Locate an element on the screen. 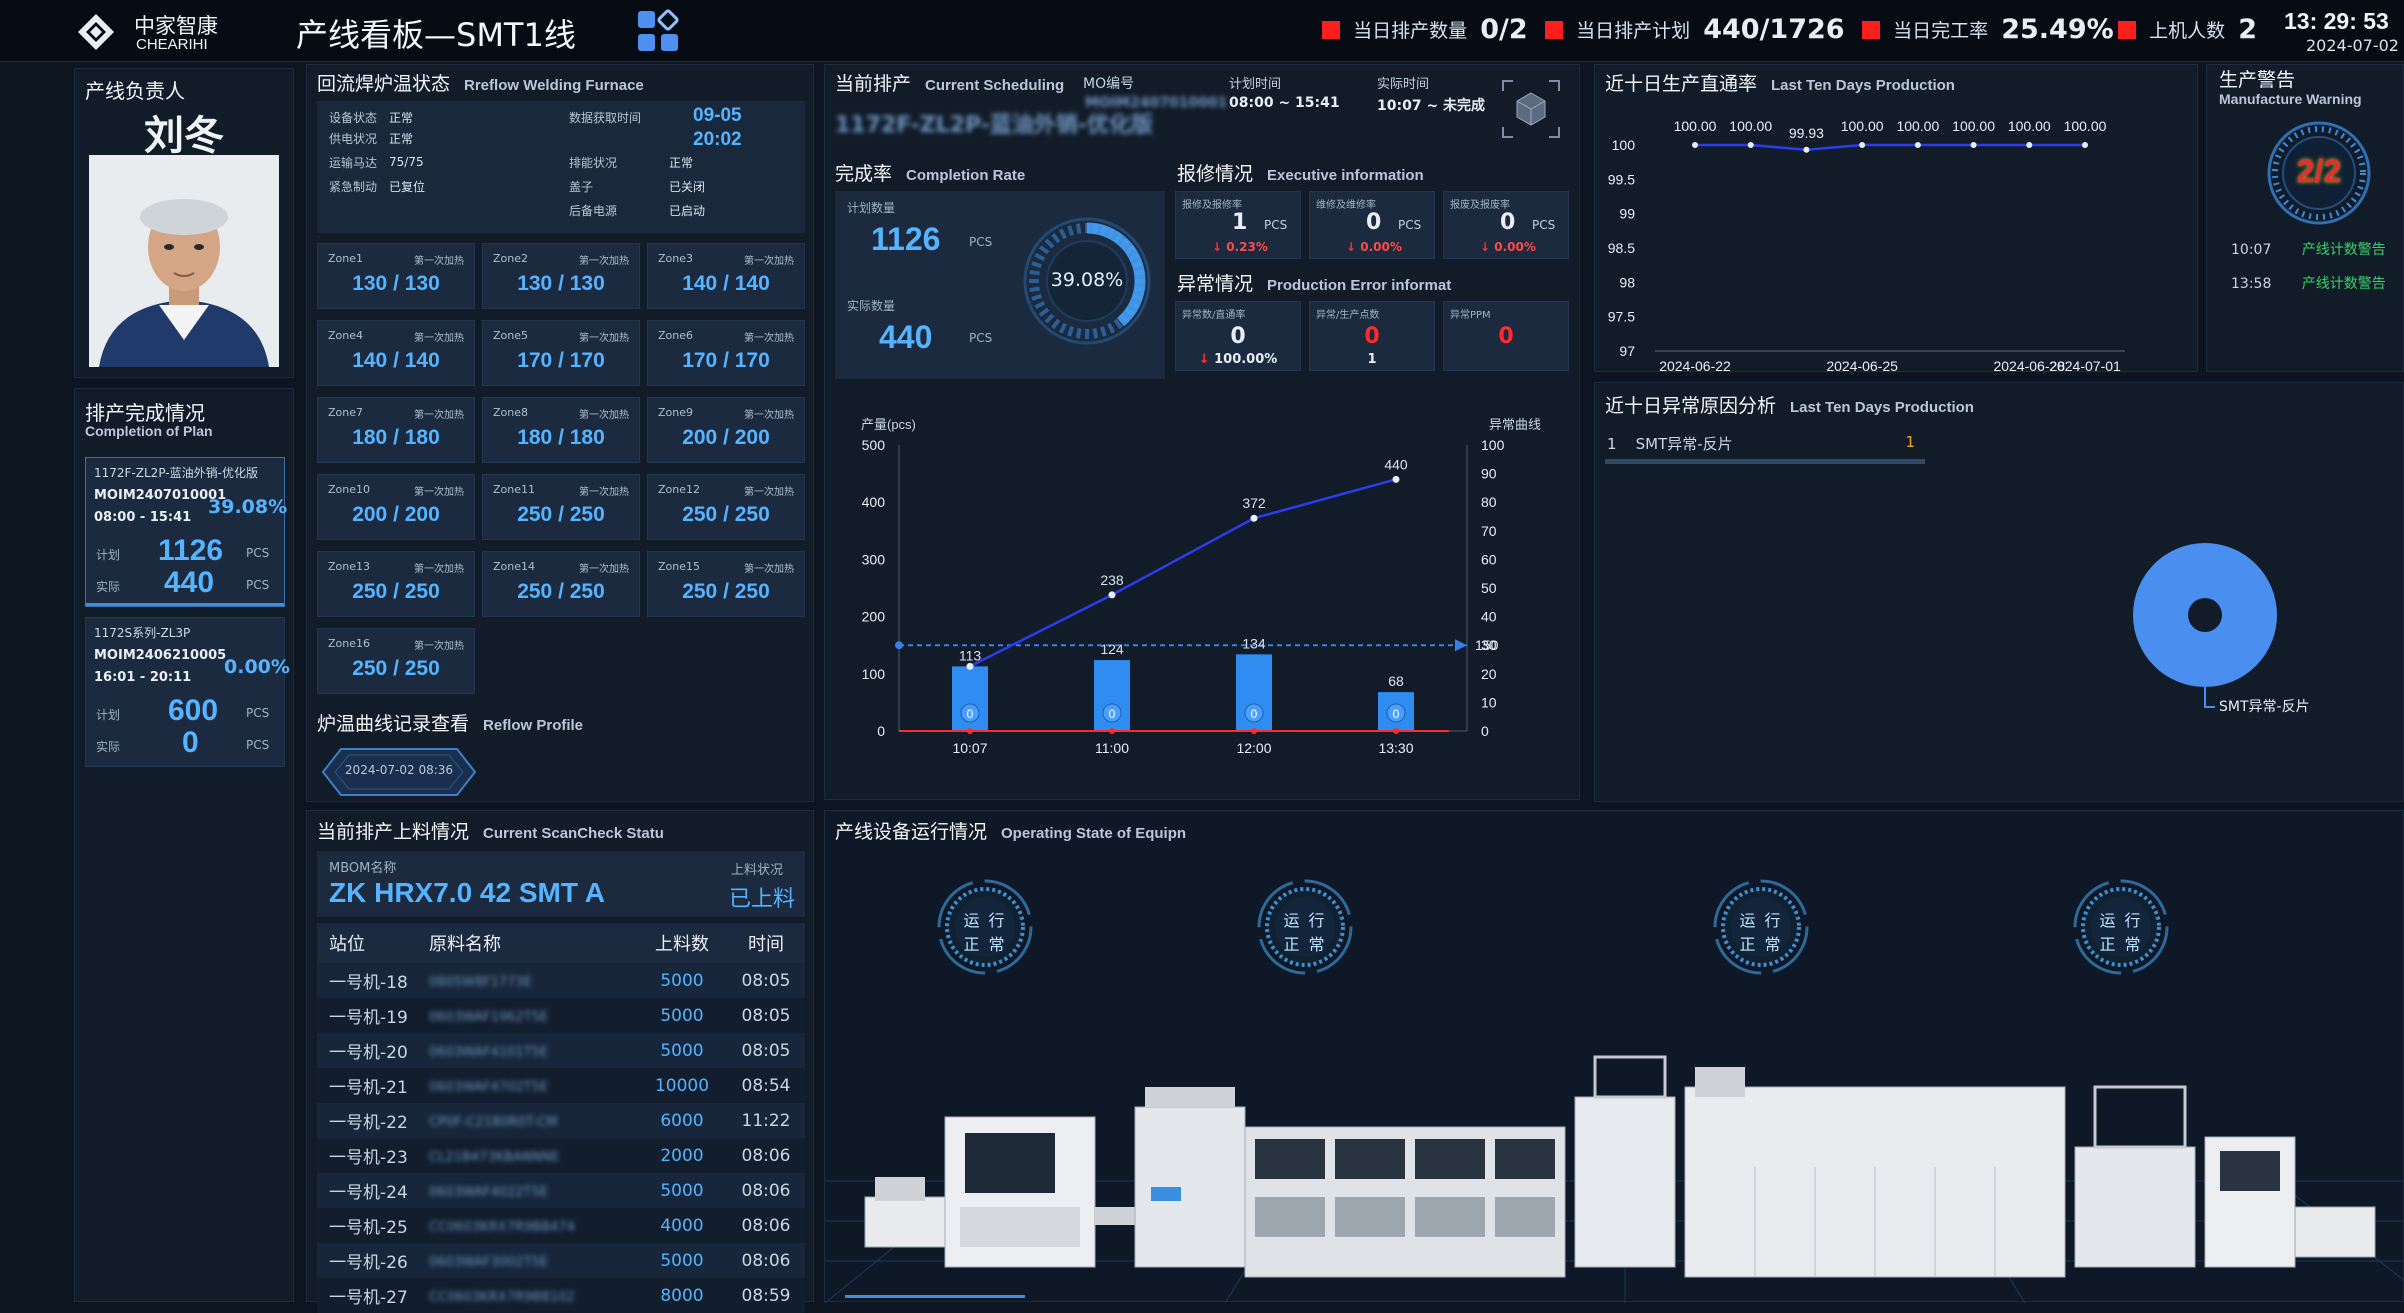  cell-qty: 2000 is located at coordinates (682, 1155).